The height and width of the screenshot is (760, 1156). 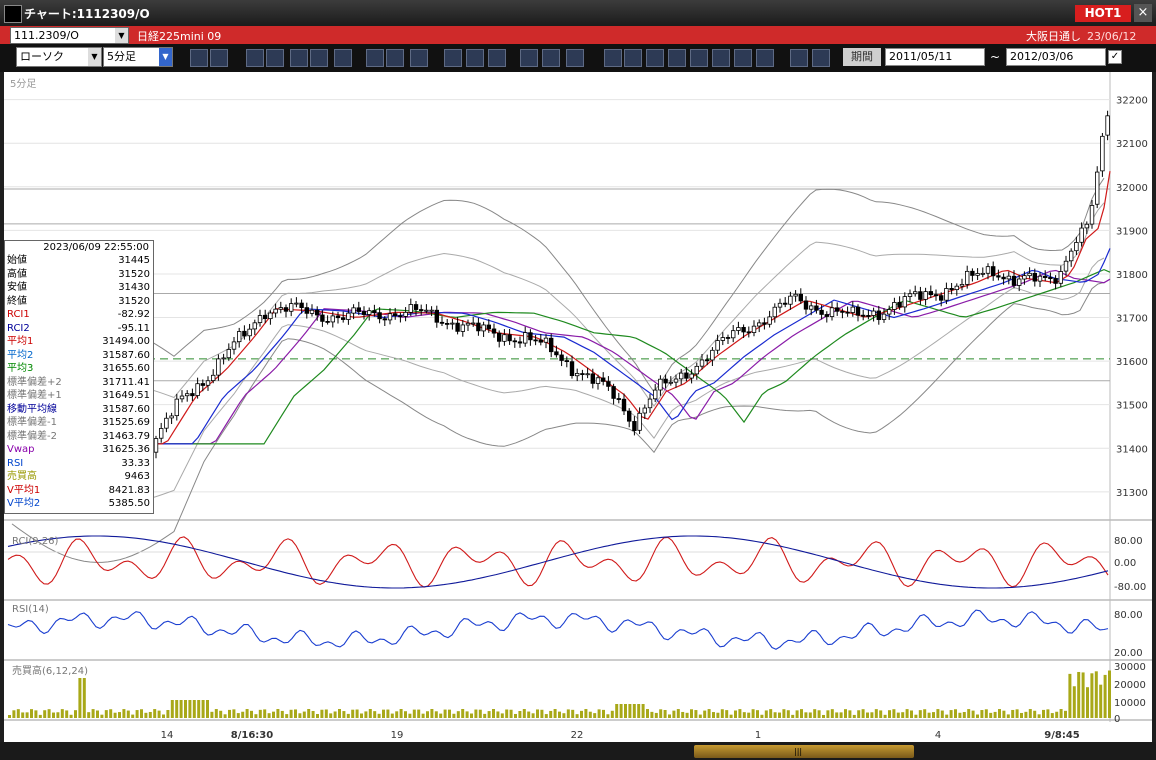 I want to click on x-axis-tick-label: 19, so click(x=397, y=735).